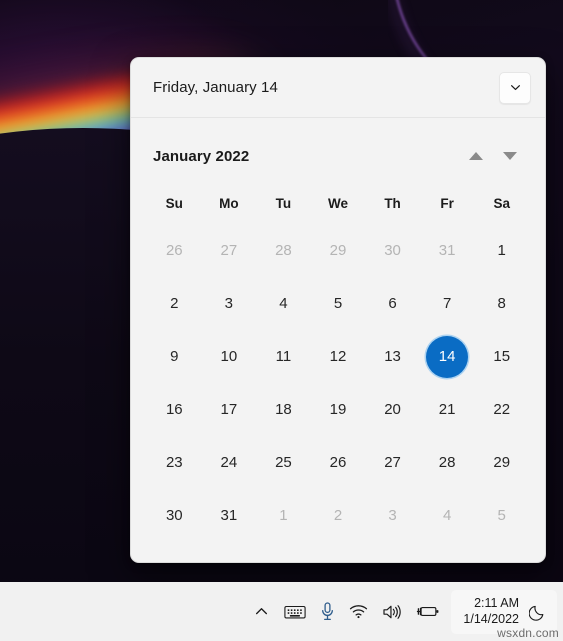 Image resolution: width=563 pixels, height=641 pixels. Describe the element at coordinates (295, 612) in the screenshot. I see `touch-keyboard-button` at that location.